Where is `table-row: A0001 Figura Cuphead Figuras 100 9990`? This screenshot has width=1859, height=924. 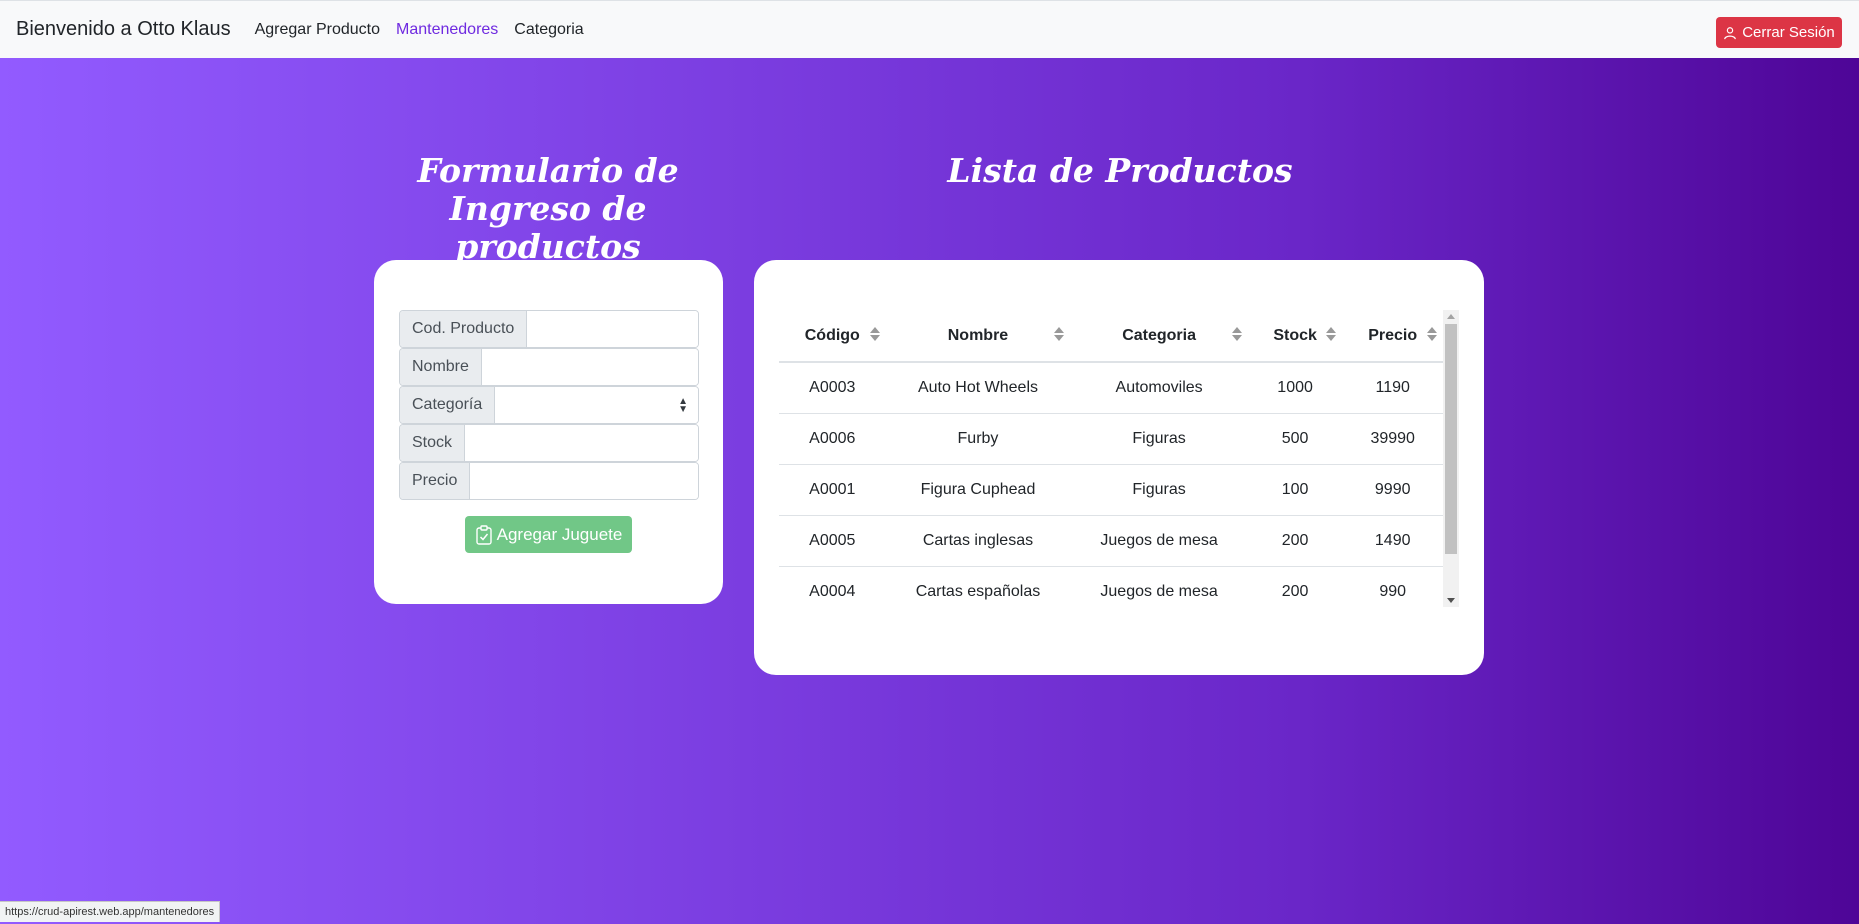 table-row: A0001 Figura Cuphead Figuras 100 9990 is located at coordinates (1111, 490).